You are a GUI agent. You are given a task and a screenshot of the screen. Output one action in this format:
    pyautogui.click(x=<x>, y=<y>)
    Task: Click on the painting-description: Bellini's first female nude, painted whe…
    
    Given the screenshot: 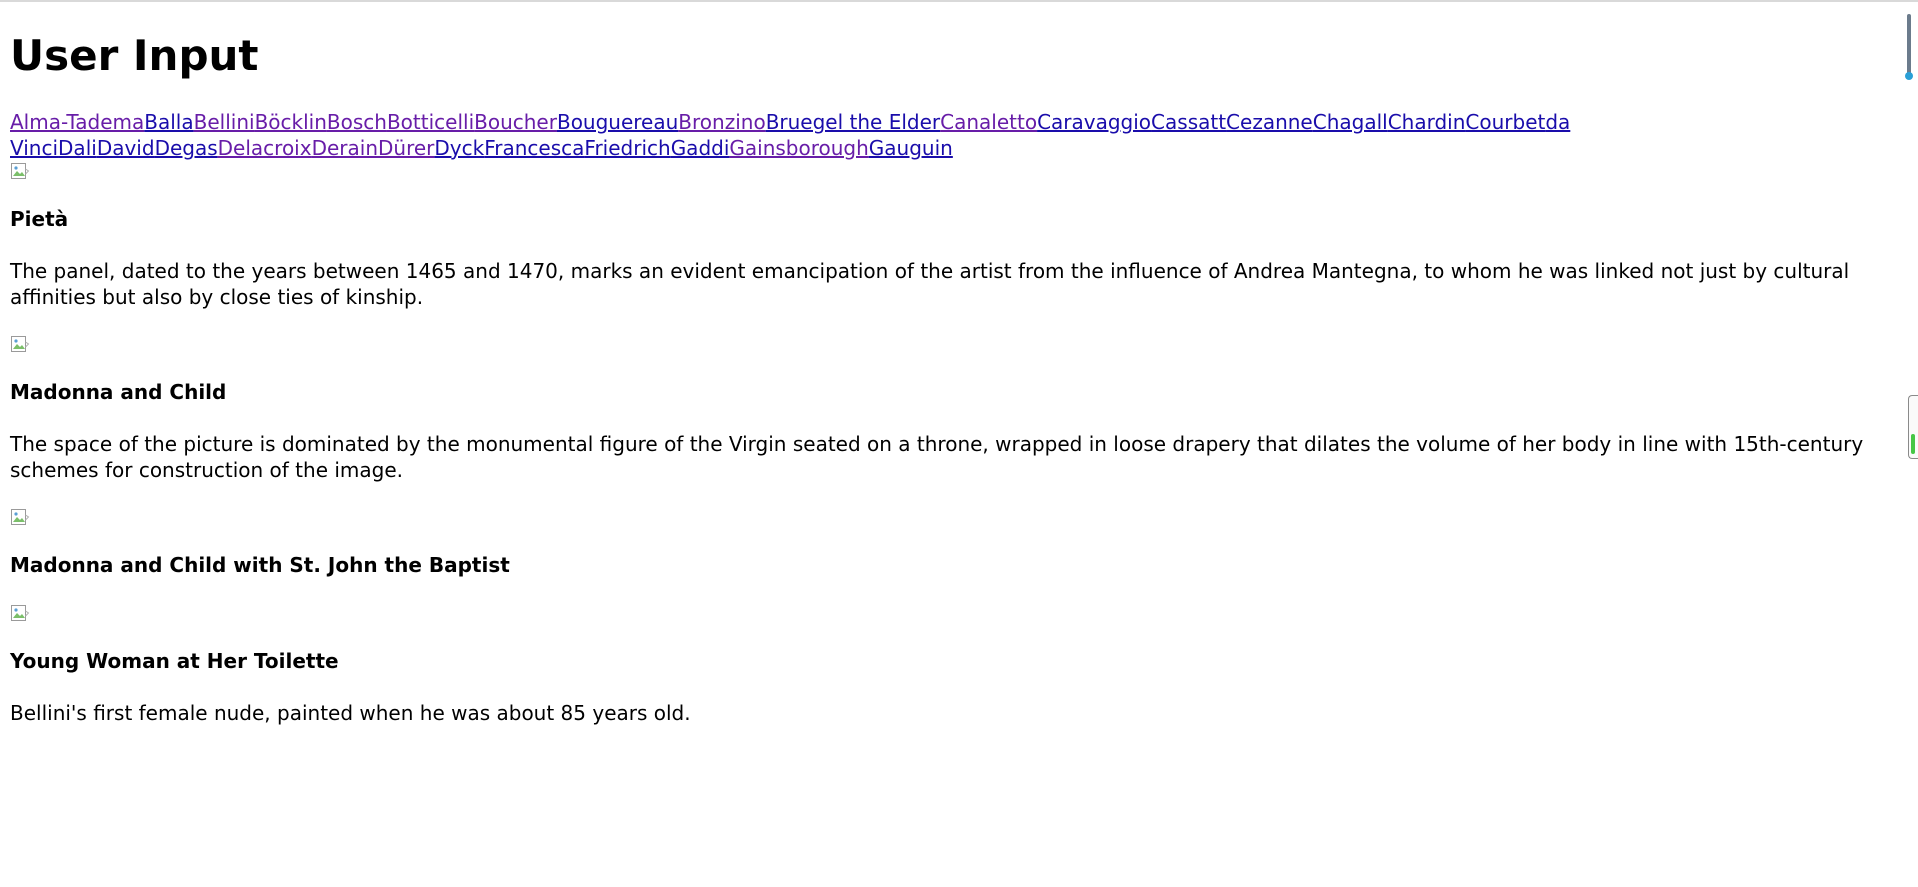 What is the action you would take?
    pyautogui.click(x=350, y=713)
    